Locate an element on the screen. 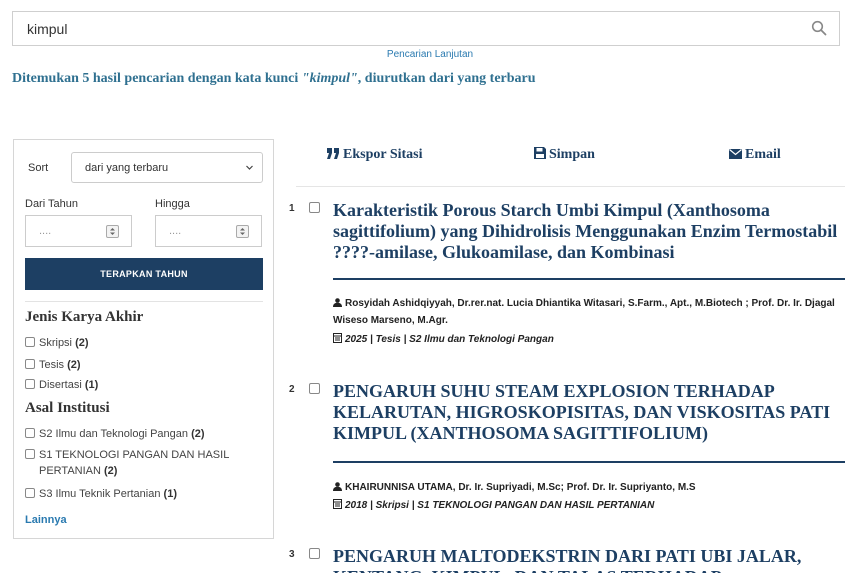  sort-label: Sort is located at coordinates (38, 168).